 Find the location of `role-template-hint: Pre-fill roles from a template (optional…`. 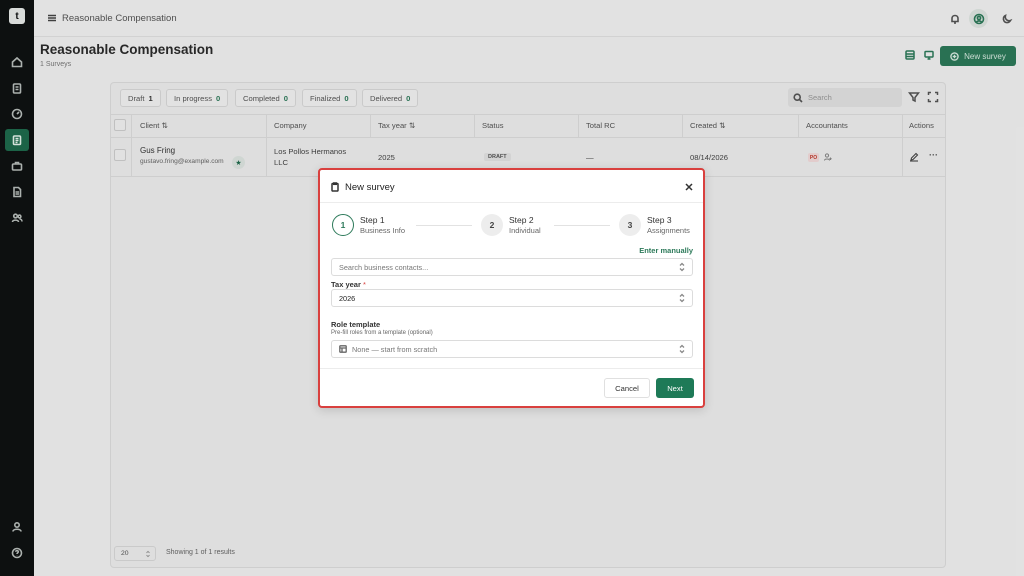

role-template-hint: Pre-fill roles from a template (optional… is located at coordinates (382, 333).